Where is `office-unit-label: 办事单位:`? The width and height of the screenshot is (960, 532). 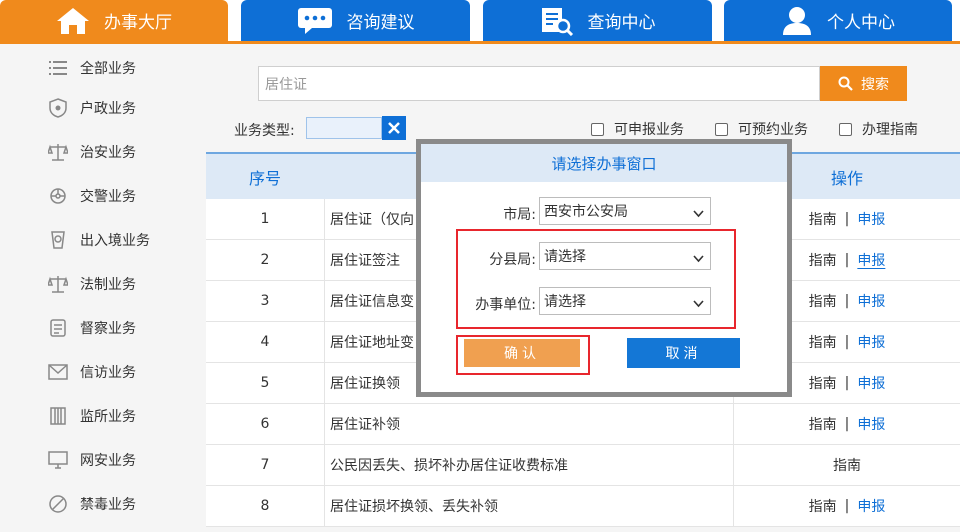 office-unit-label: 办事单位: is located at coordinates (505, 305).